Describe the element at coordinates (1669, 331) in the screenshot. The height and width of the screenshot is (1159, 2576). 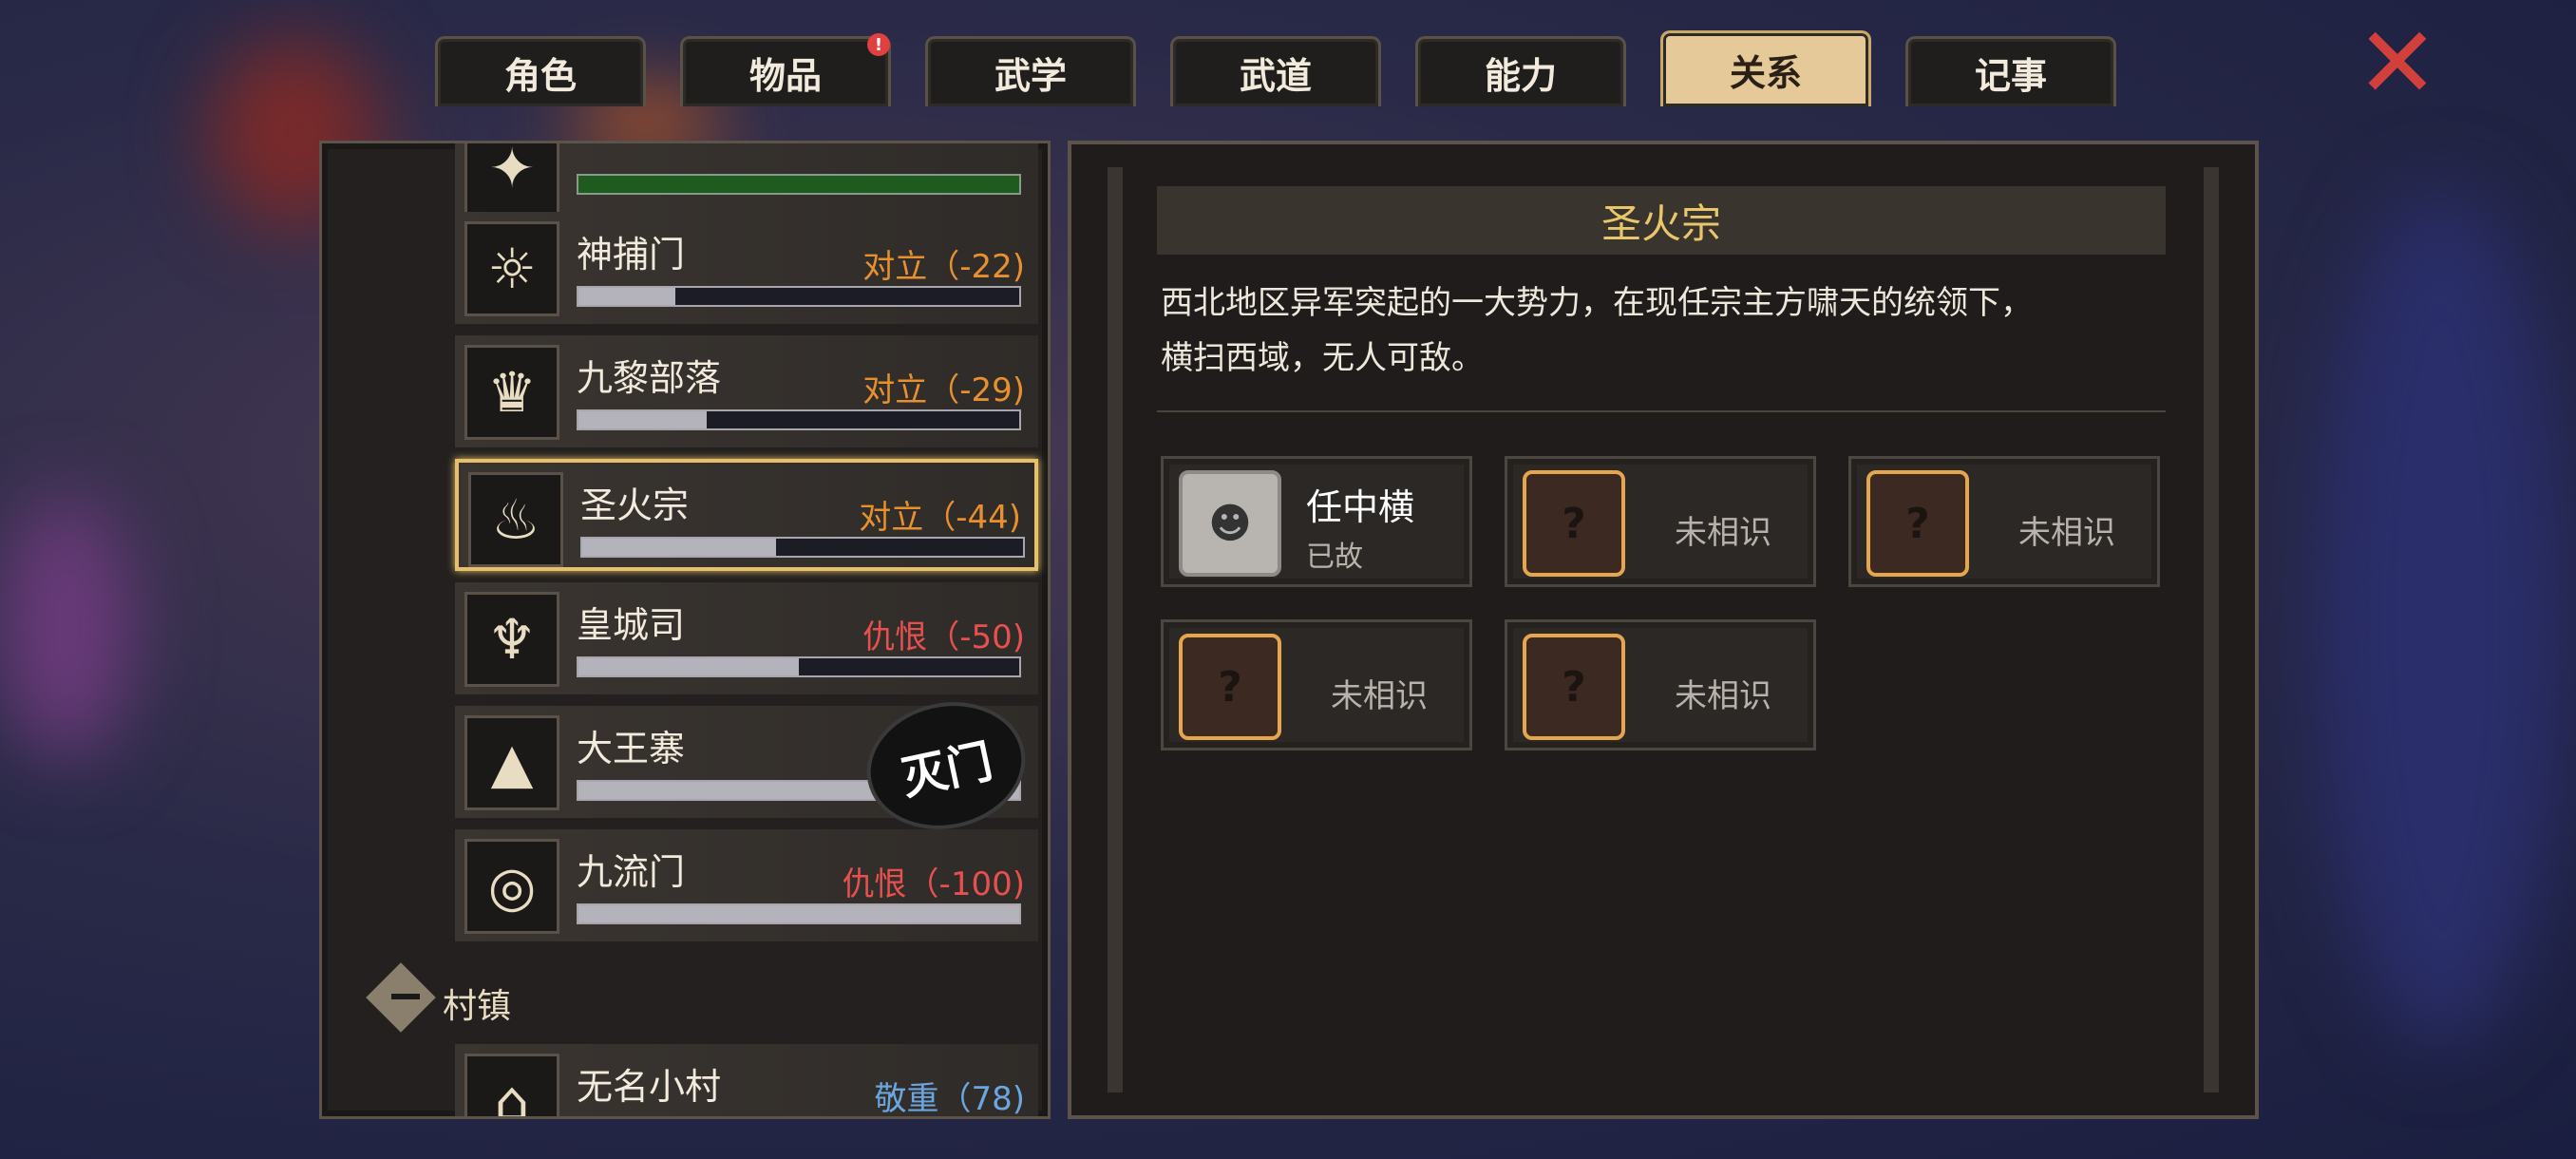
I see `faction-description: 西北地区异军突起的一大势力，在现任宗主方啸天的统领下， 横扫西域，无人可敌。` at that location.